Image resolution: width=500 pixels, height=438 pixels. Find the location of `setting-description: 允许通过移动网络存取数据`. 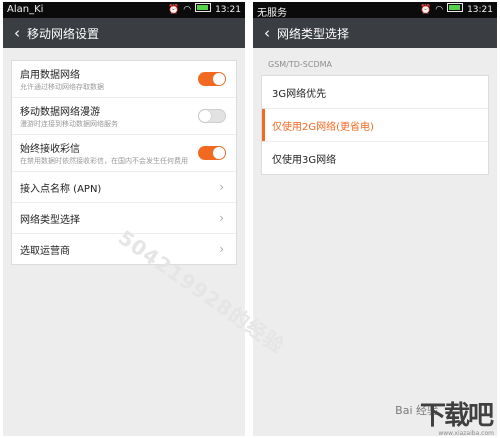

setting-description: 允许通过移动网络存取数据 is located at coordinates (62, 87).